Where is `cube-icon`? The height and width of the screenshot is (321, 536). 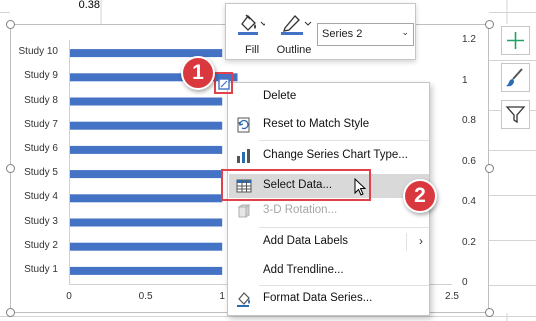
cube-icon is located at coordinates (244, 211).